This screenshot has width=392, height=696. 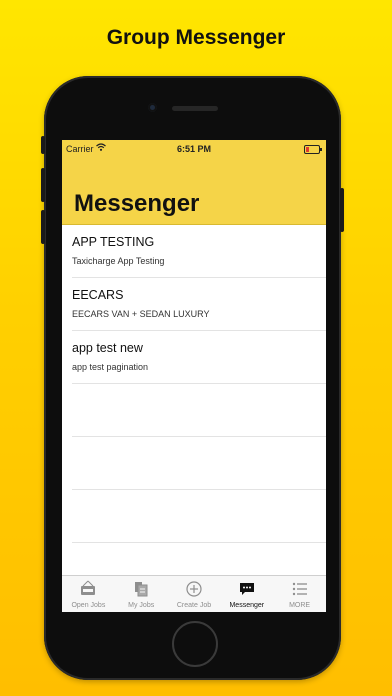 I want to click on tab-label: Open Jobs, so click(x=88, y=605).